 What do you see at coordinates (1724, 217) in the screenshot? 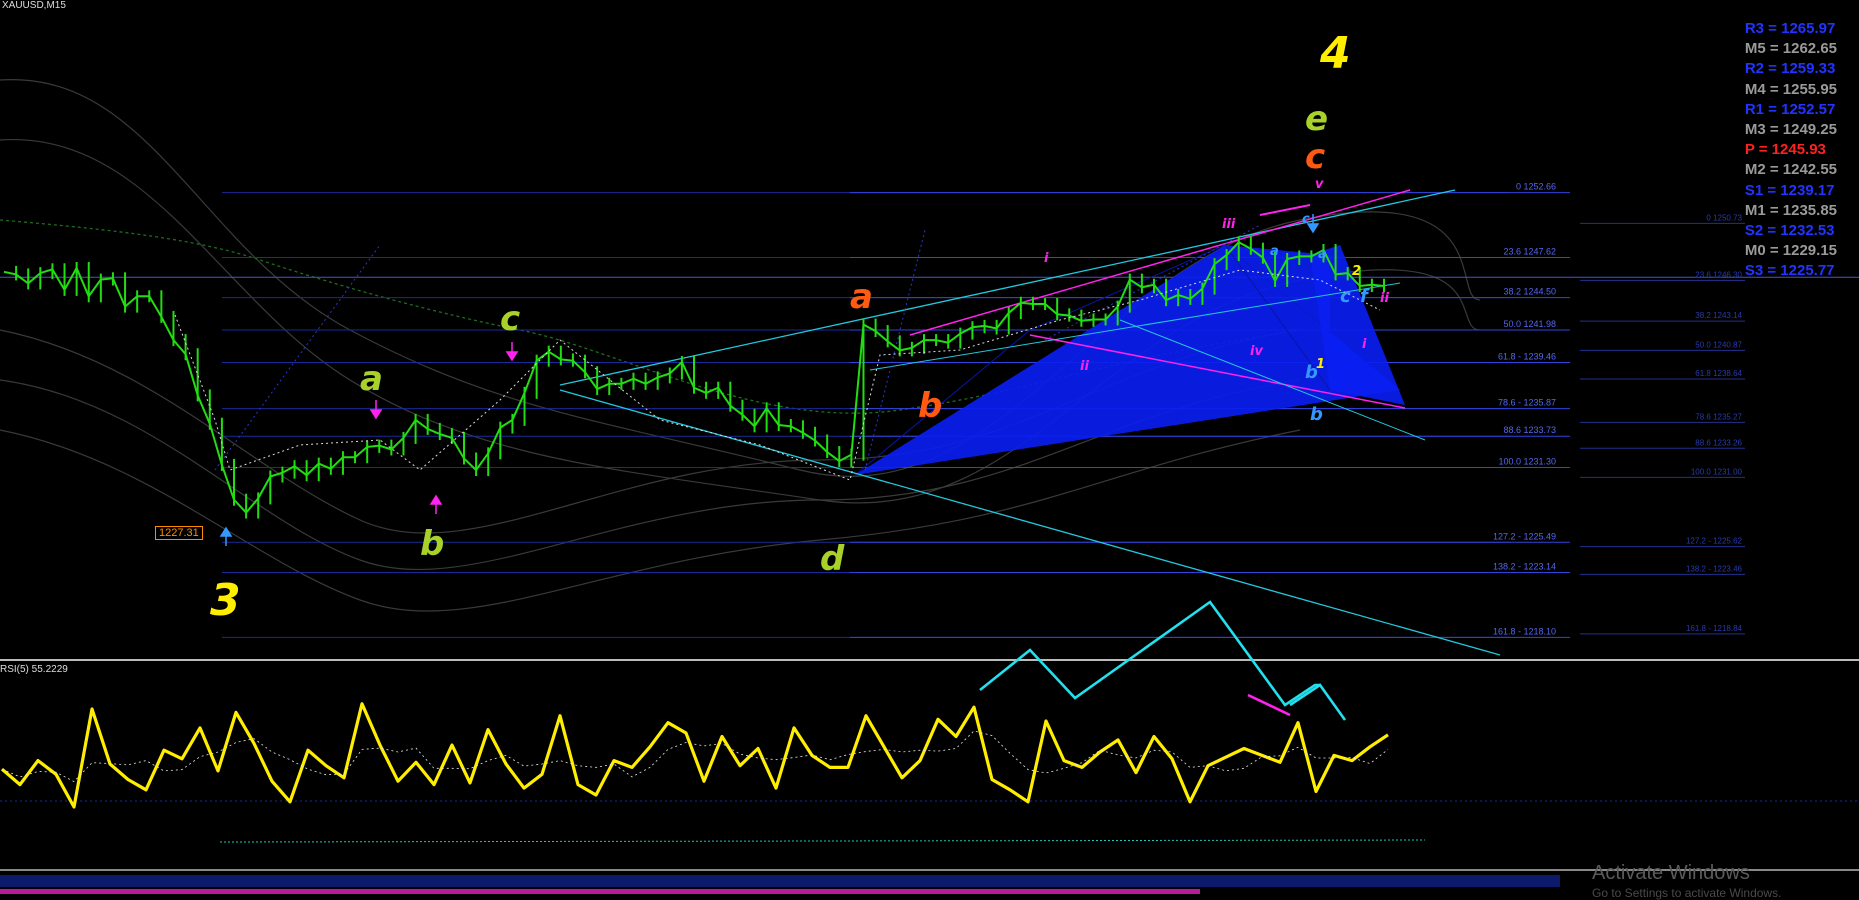
I see `fib-label: 0 1250.73` at bounding box center [1724, 217].